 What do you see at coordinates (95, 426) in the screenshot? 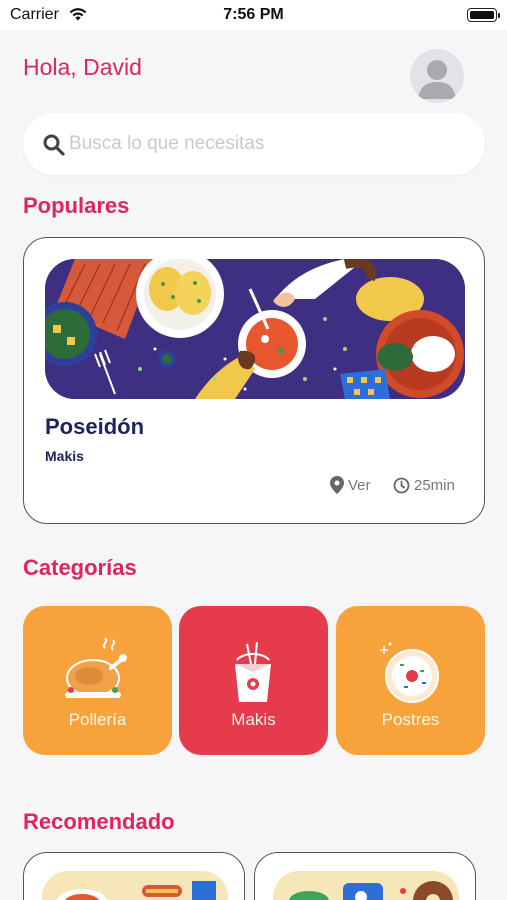
I see `restaurant-name: Poseidón` at bounding box center [95, 426].